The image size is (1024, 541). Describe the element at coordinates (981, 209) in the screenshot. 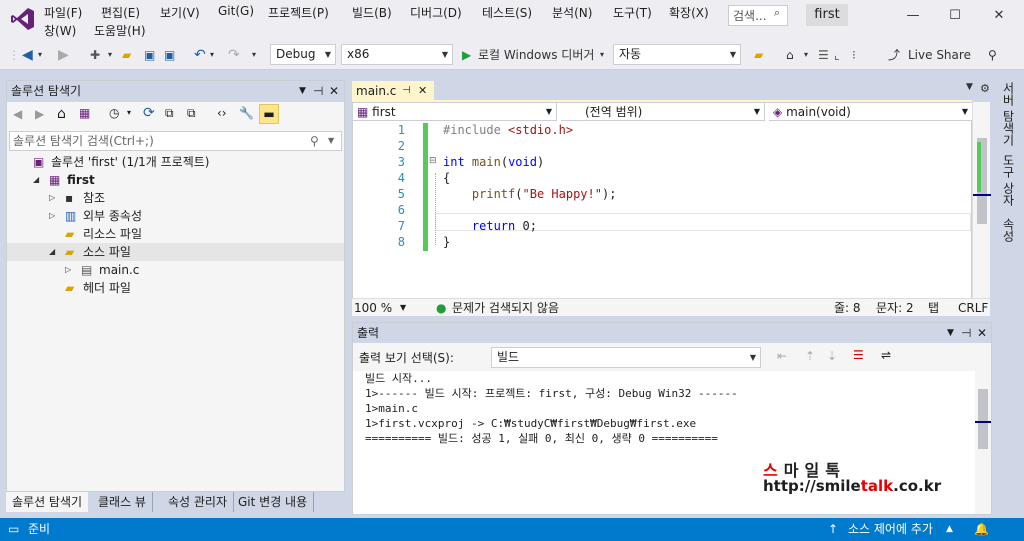

I see `editor-scrollbar` at that location.